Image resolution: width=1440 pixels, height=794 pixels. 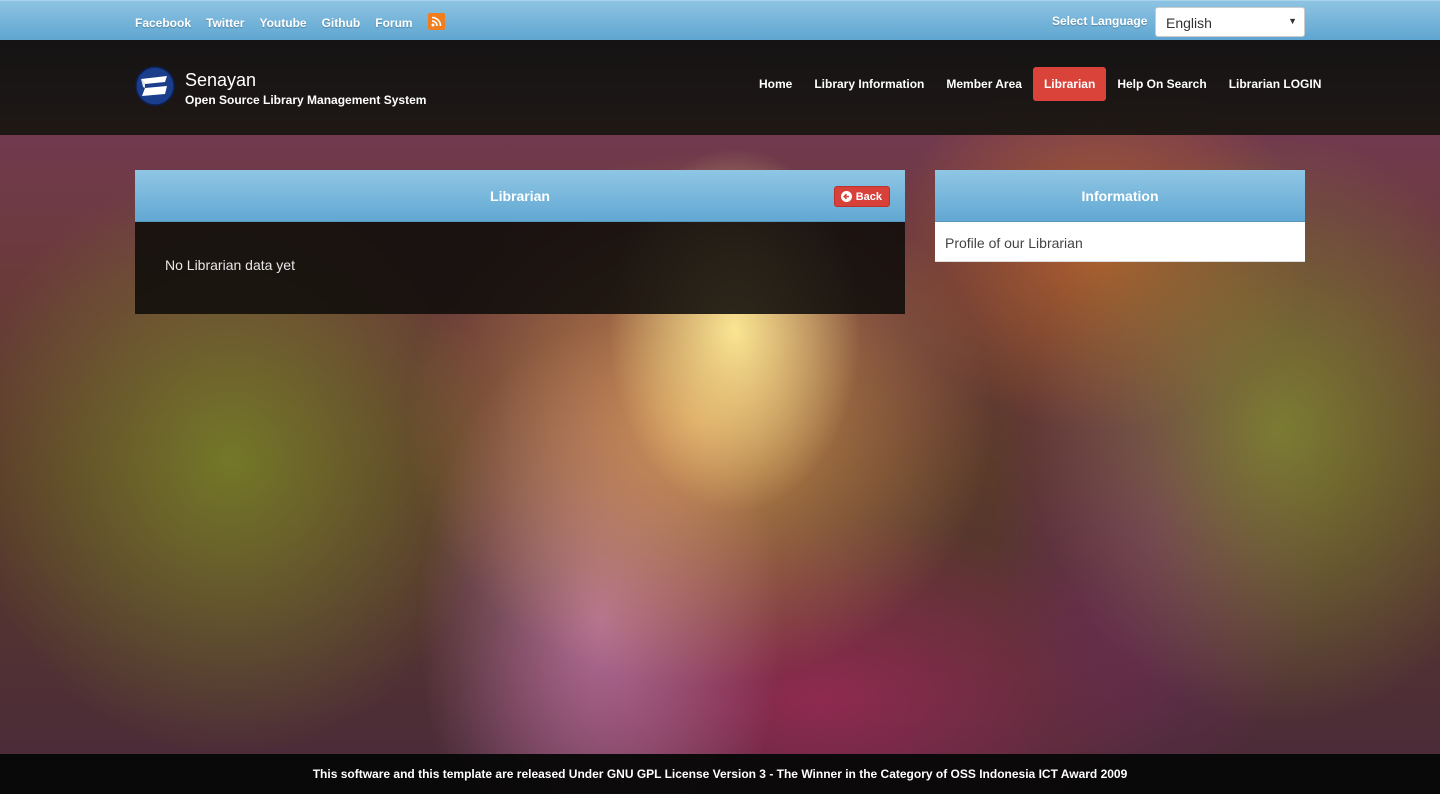 I want to click on youtube-link: Youtube, so click(x=282, y=23).